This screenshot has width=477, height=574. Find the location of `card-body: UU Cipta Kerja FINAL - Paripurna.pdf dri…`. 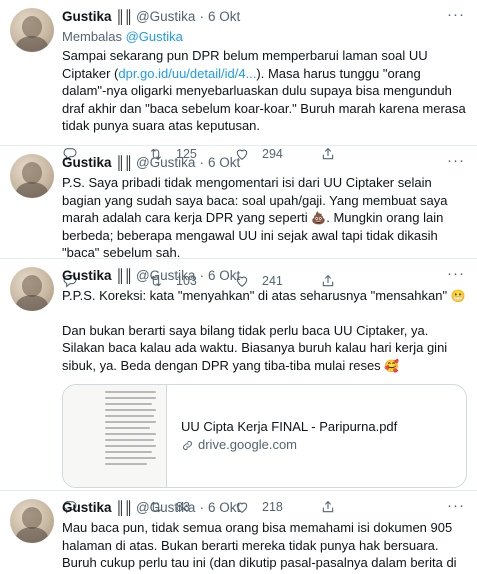

card-body: UU Cipta Kerja FINAL - Paripurna.pdf dri… is located at coordinates (289, 436).